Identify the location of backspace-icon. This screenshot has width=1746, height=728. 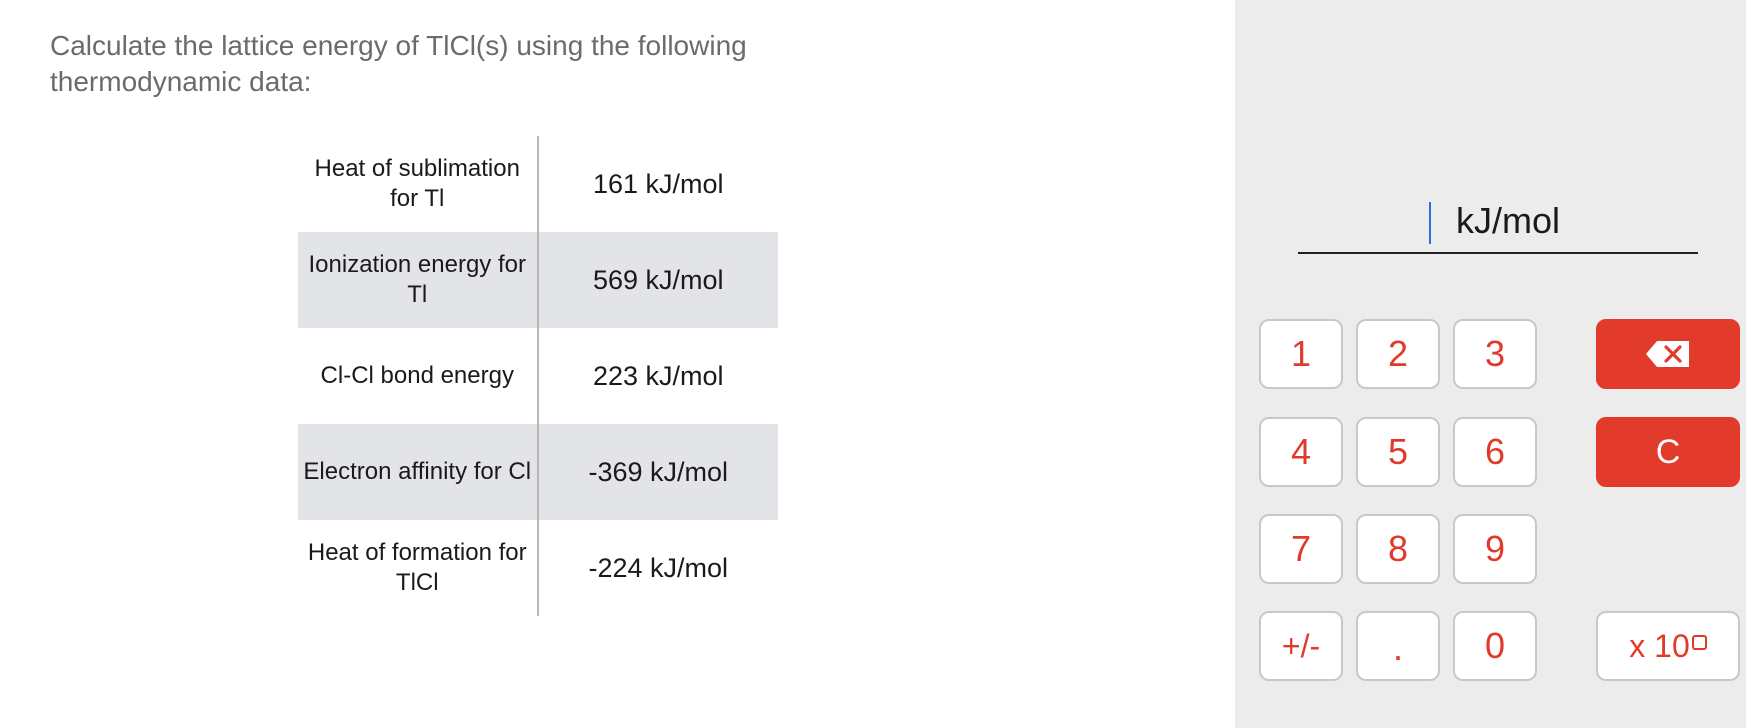
(1667, 354).